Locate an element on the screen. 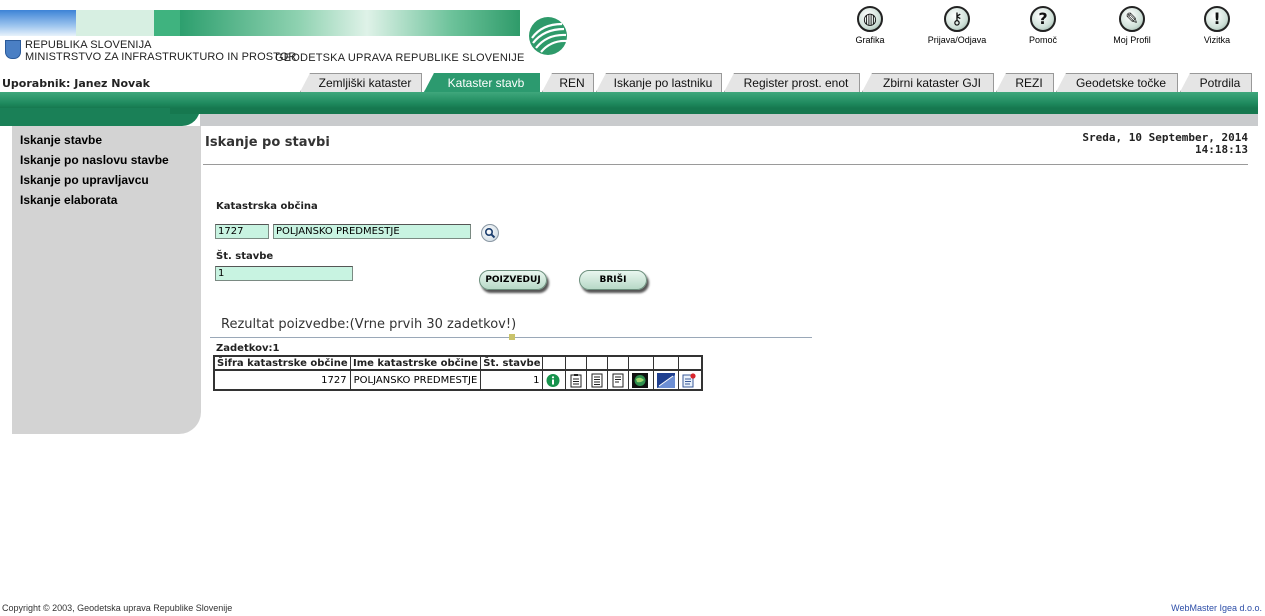  report-action is located at coordinates (576, 380).